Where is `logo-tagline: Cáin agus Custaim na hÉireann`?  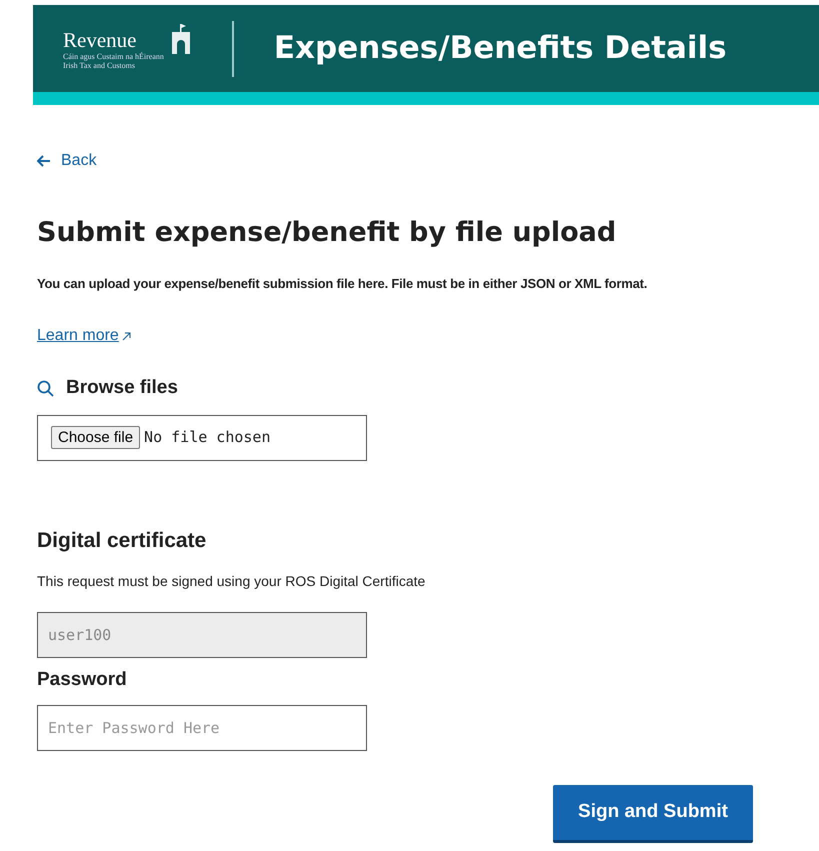
logo-tagline: Cáin agus Custaim na hÉireann is located at coordinates (113, 56).